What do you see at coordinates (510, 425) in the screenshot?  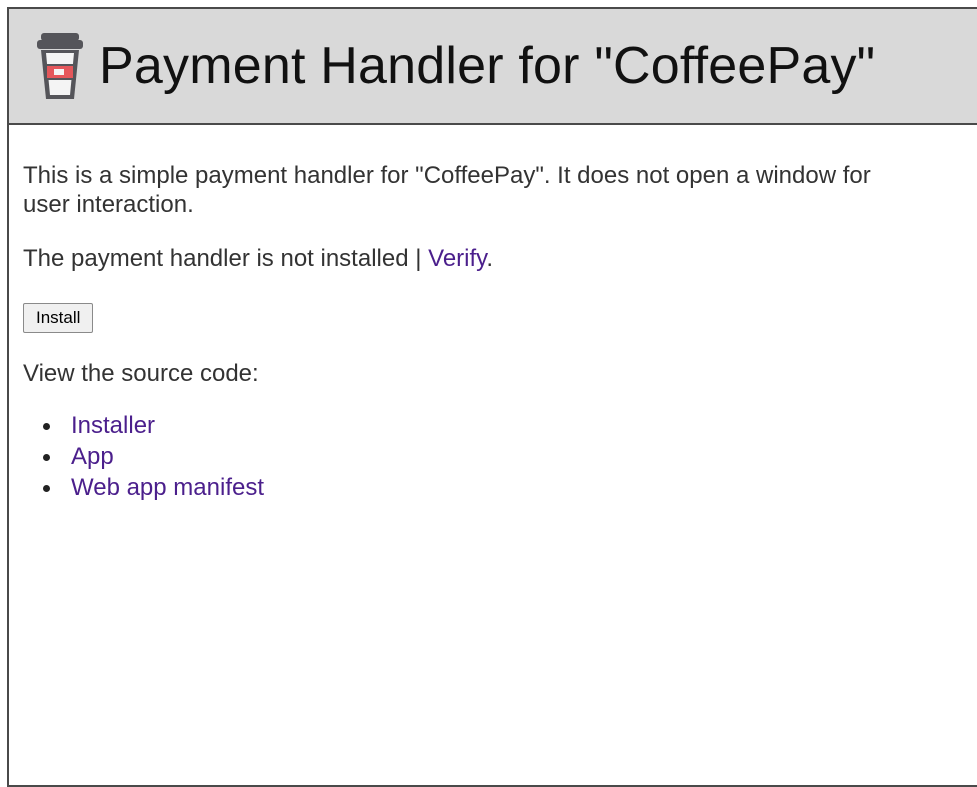 I see `list-item: Installer` at bounding box center [510, 425].